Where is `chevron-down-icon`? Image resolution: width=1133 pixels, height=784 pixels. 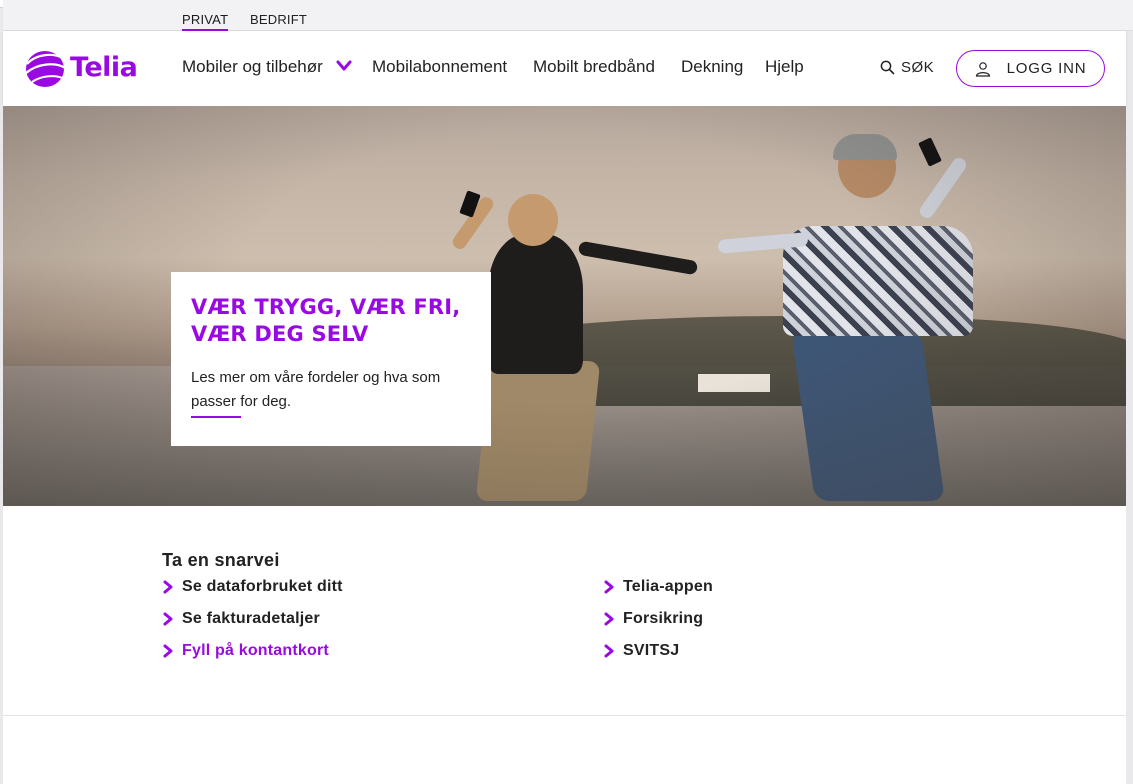
chevron-down-icon is located at coordinates (344, 66).